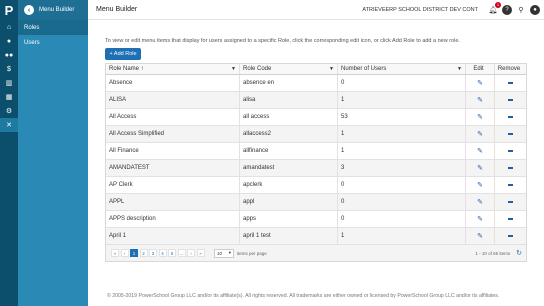 The height and width of the screenshot is (306, 544). I want to click on help-icon: ?, so click(507, 9).